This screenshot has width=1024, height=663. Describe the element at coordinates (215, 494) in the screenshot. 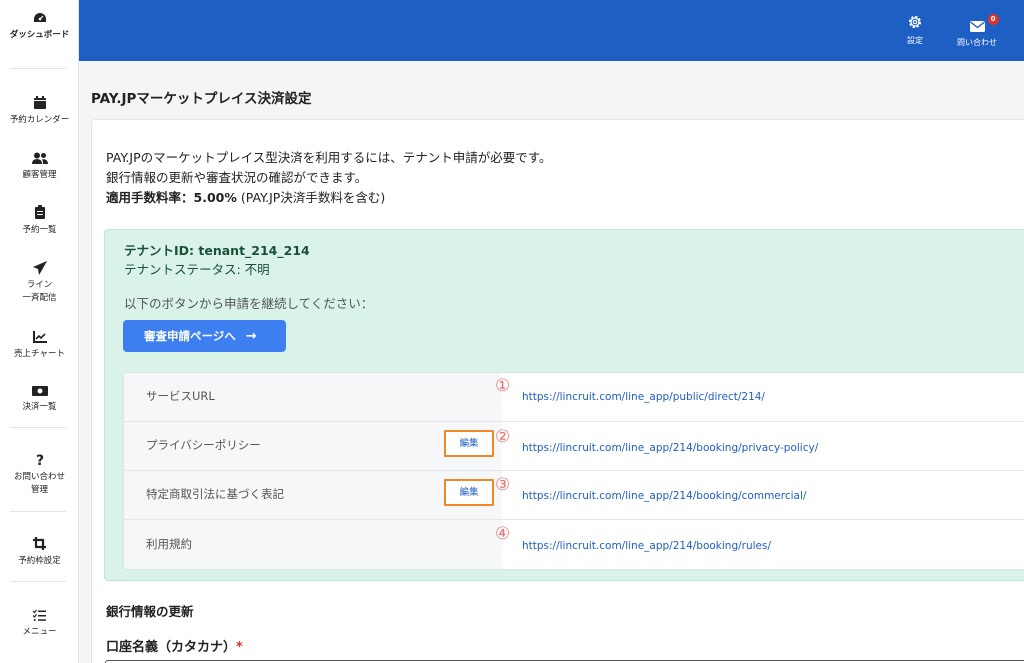

I see `url-label: 特定商取引法に基づく表記` at that location.